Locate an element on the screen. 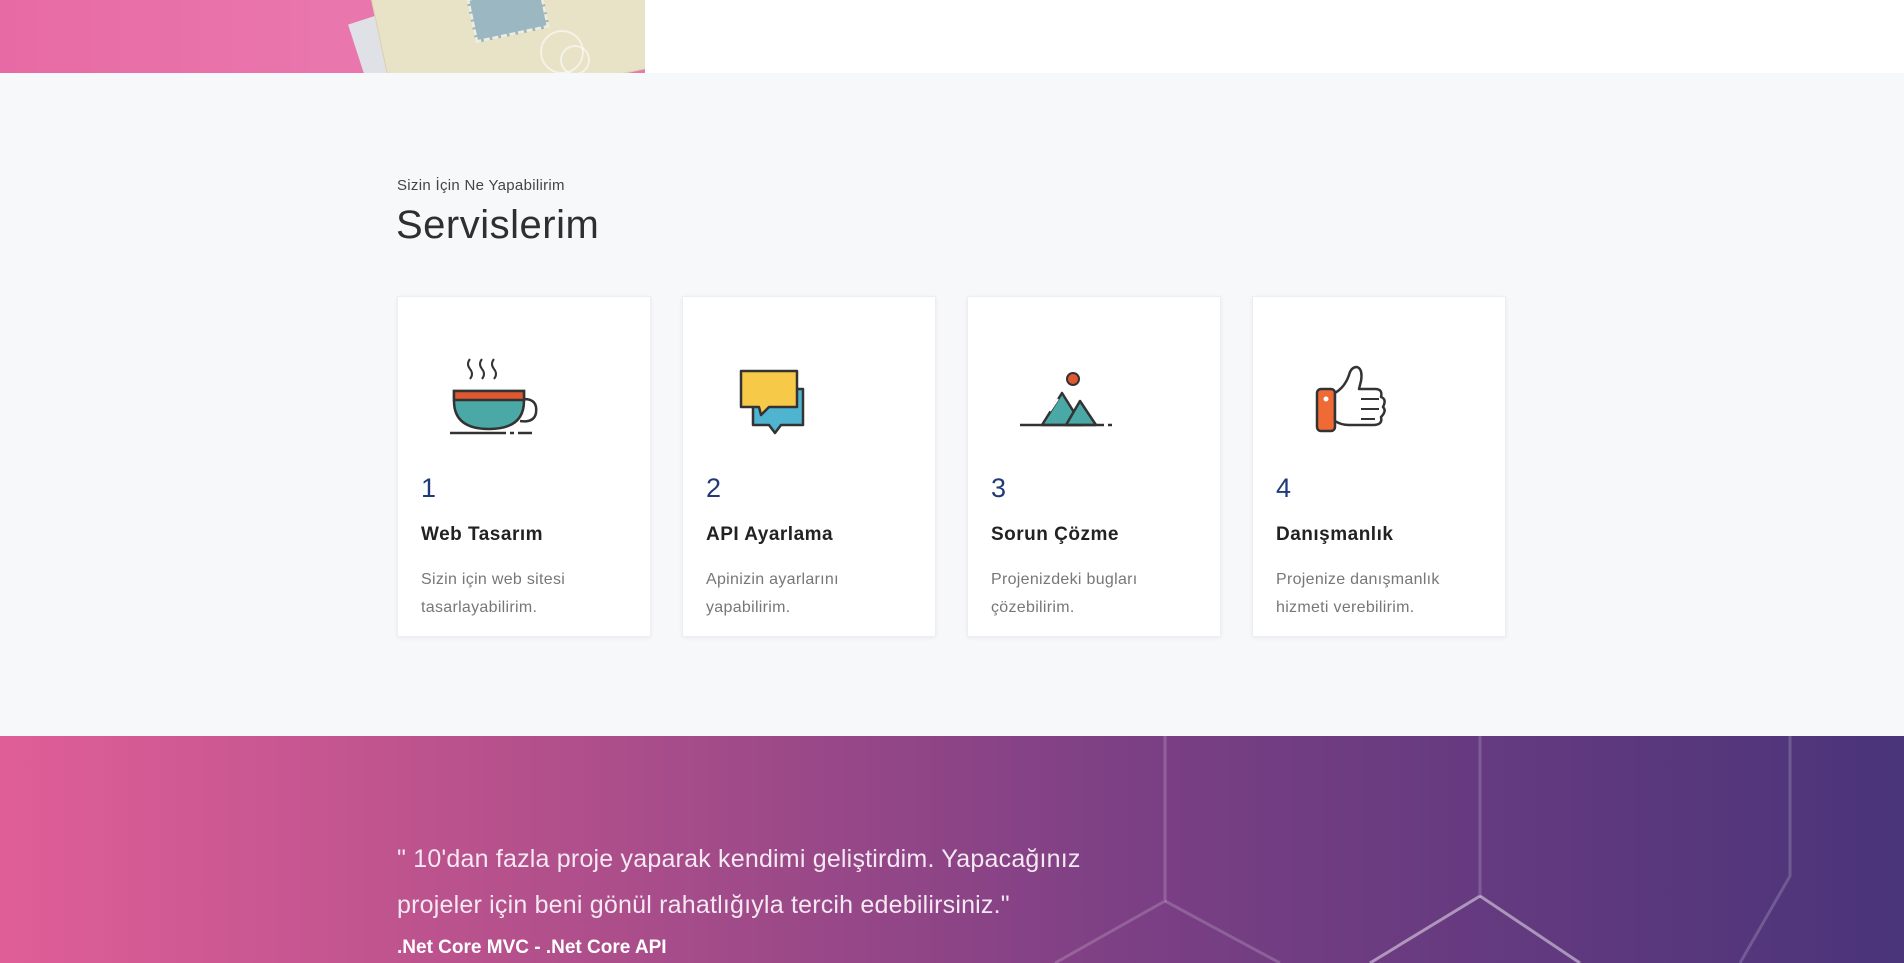 The height and width of the screenshot is (963, 1904). section-subtitle: Sizin İçin Ne Yapabilirim is located at coordinates (481, 185).